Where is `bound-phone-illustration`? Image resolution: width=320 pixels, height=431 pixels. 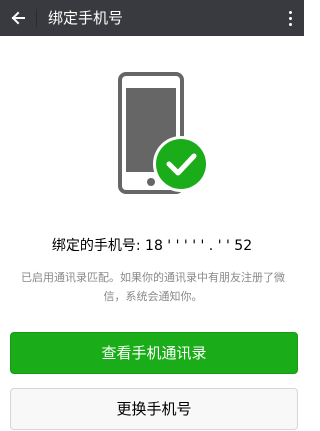 bound-phone-illustration is located at coordinates (165, 133).